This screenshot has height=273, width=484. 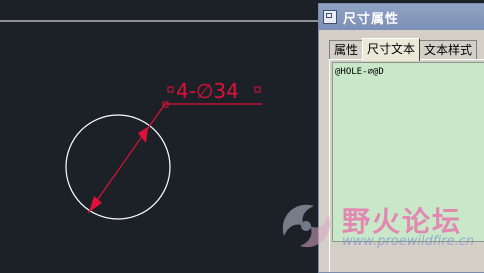 I want to click on tab-bar: 属性 尺寸文本 文本样式, so click(x=403, y=49).